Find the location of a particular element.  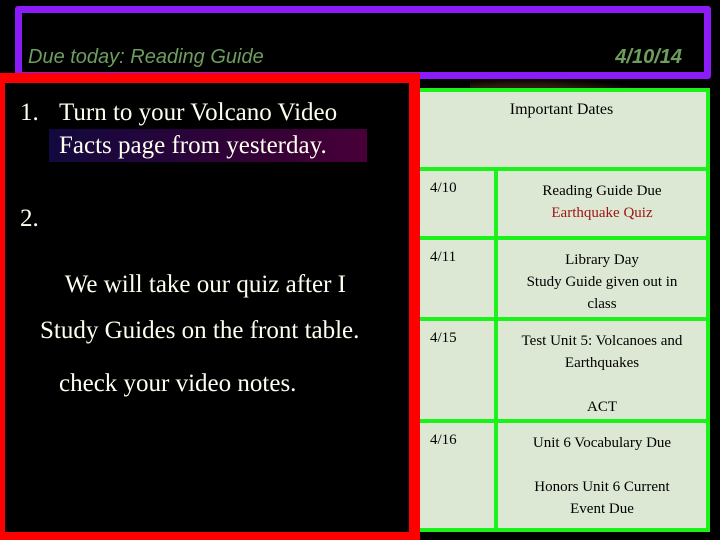

event-line: Honors Unit 6 Current is located at coordinates (602, 487).